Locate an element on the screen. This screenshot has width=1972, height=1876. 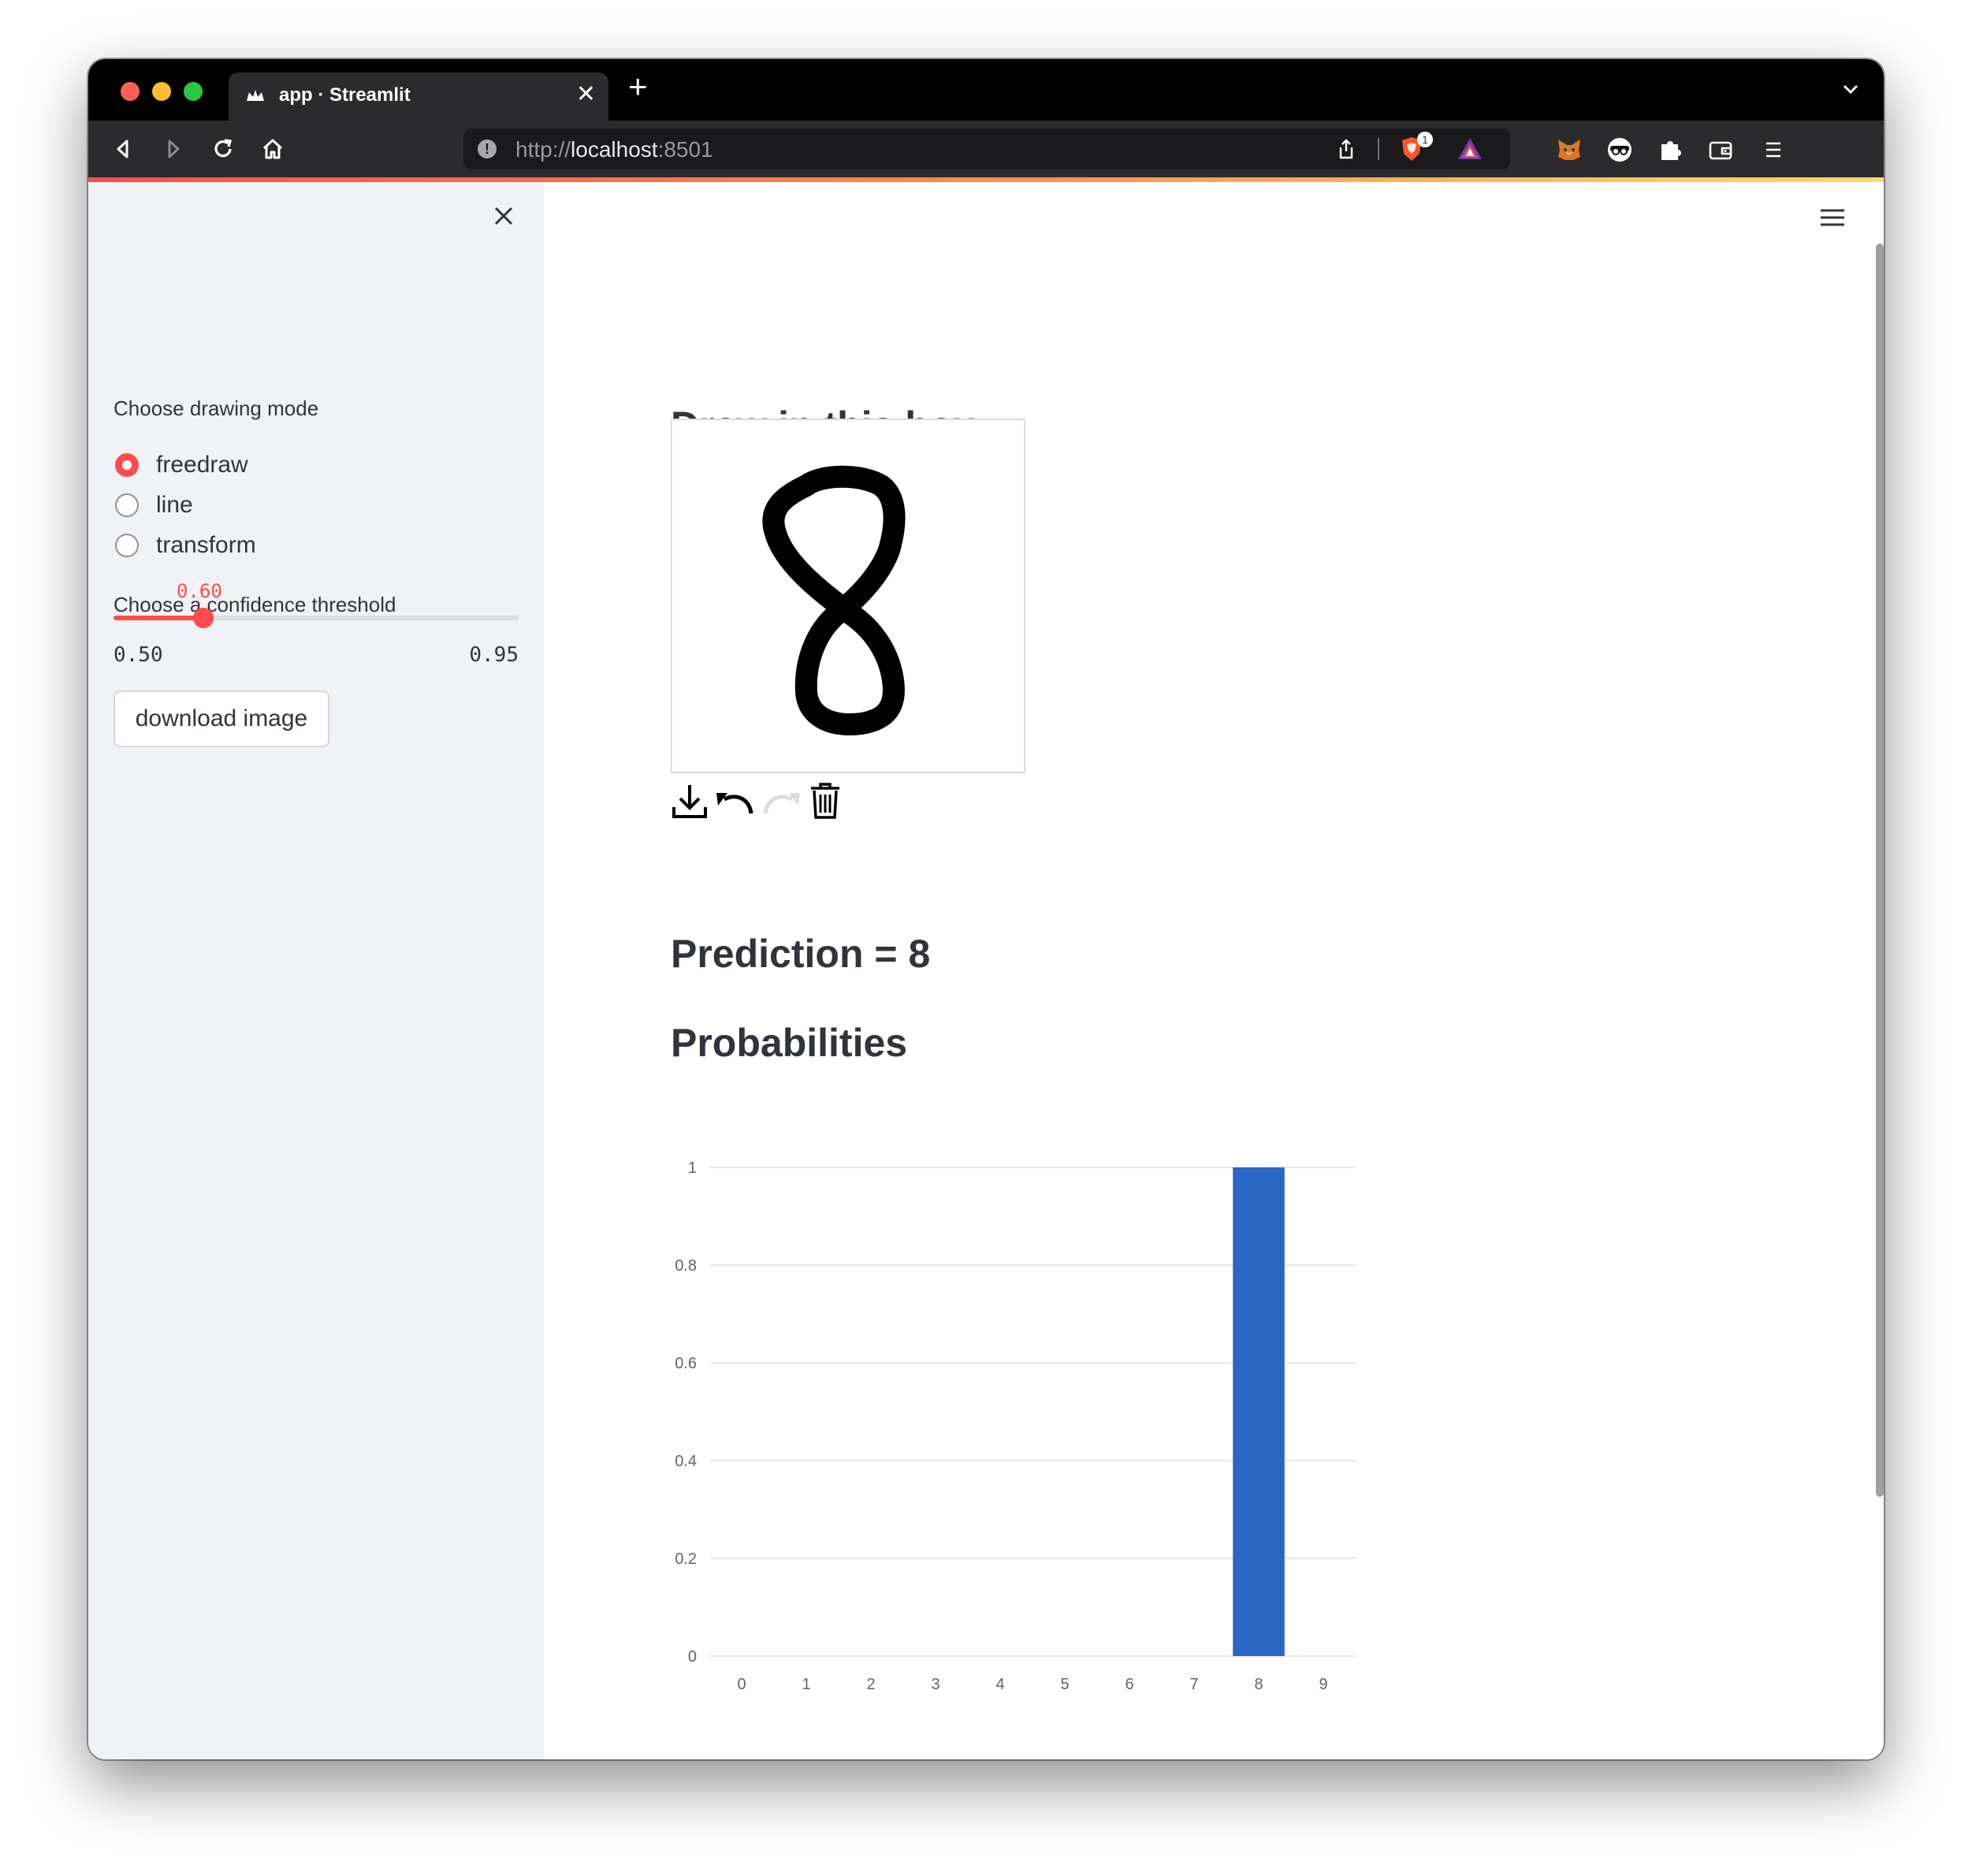
drawn-digit is located at coordinates (834, 600).